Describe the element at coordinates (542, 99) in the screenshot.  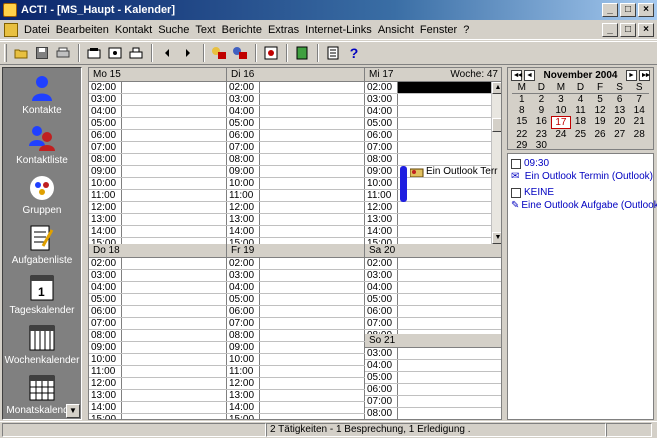
I see `day-cell: 2` at that location.